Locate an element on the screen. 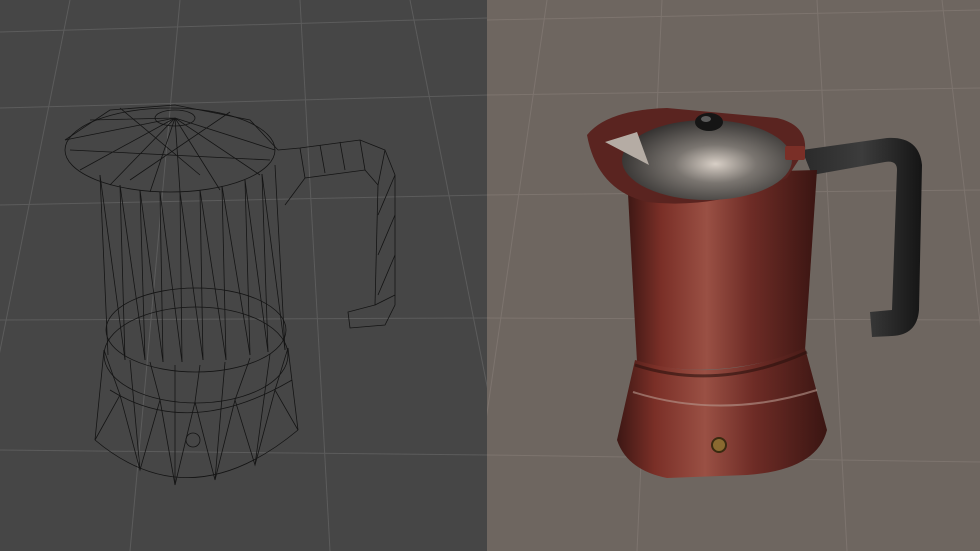 This screenshot has height=551, width=980. pot-valve is located at coordinates (719, 445).